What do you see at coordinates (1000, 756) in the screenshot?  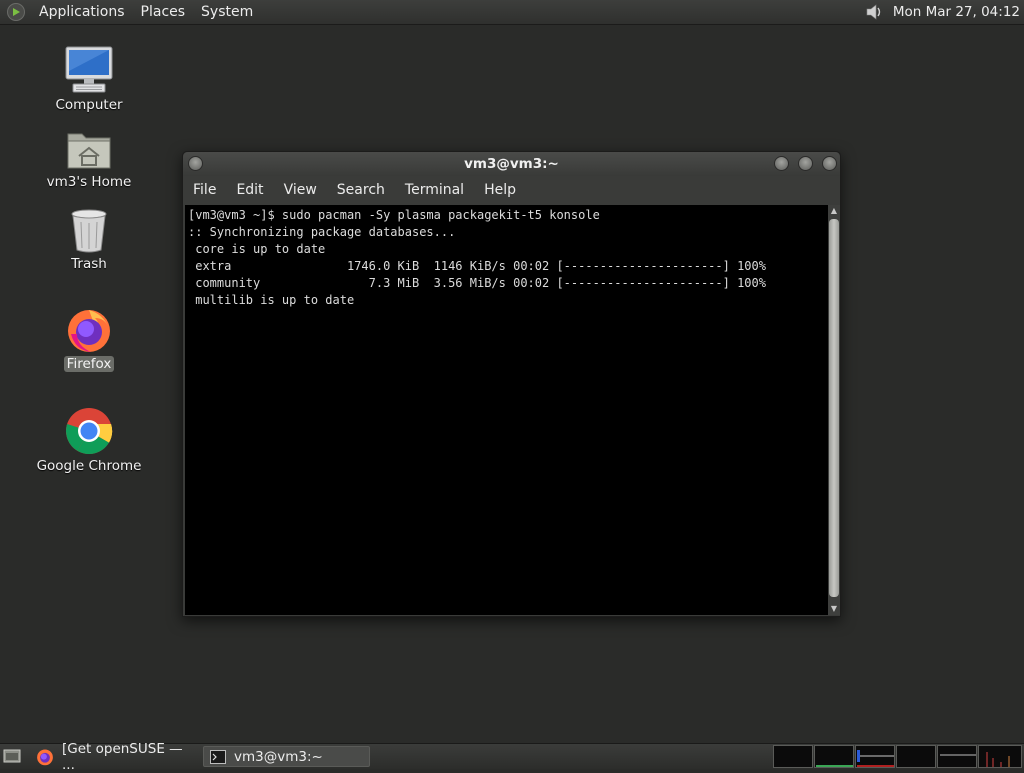 I see `system-monitor-disk` at bounding box center [1000, 756].